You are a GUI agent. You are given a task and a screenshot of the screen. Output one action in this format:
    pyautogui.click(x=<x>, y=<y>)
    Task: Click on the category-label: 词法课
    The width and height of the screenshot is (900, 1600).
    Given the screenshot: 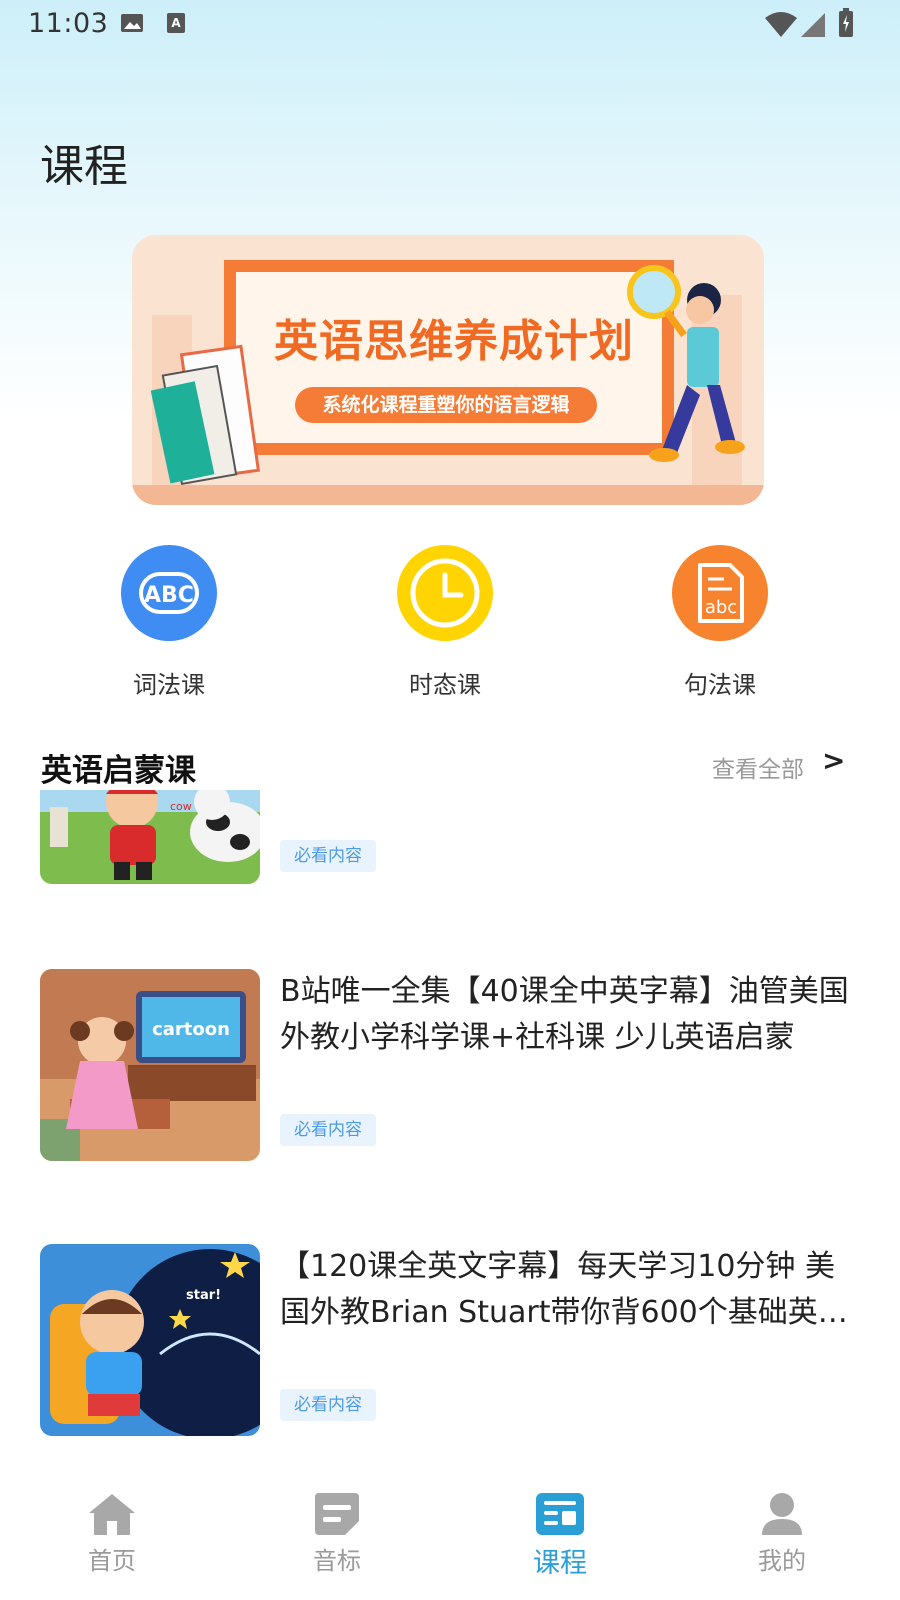 What is the action you would take?
    pyautogui.click(x=169, y=685)
    